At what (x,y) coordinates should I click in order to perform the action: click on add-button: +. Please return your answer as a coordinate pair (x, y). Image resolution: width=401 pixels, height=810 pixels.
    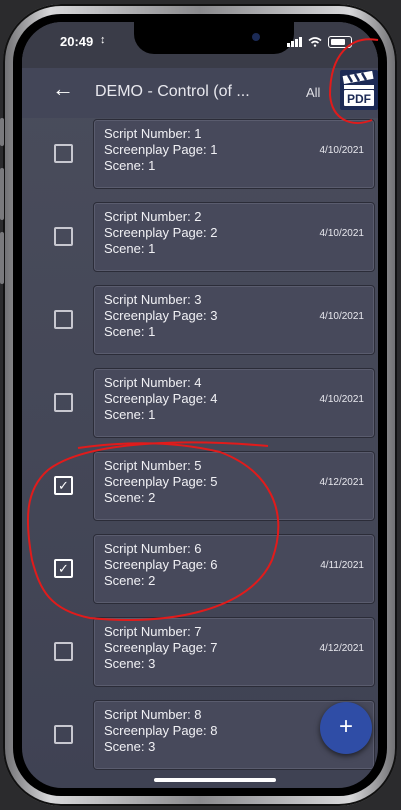
    Looking at the image, I should click on (346, 728).